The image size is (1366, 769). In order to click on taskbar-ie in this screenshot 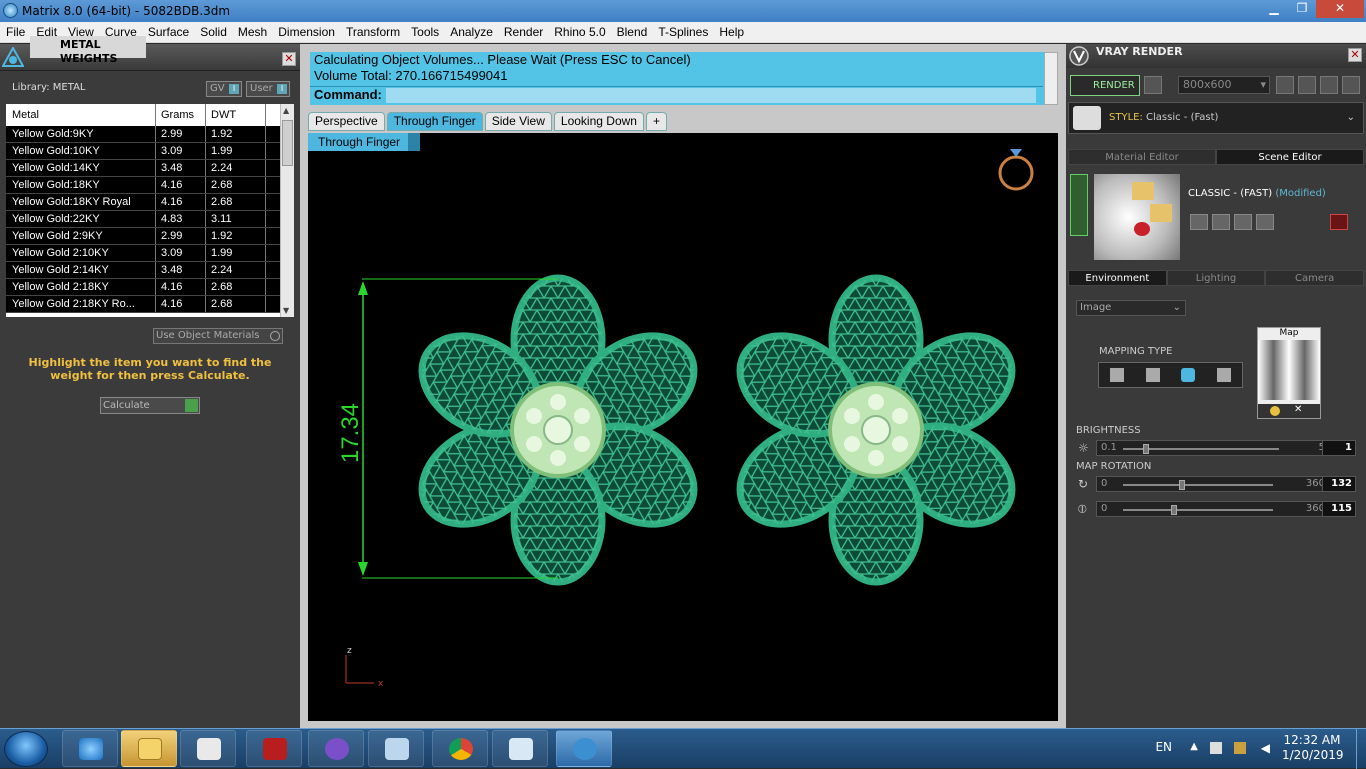, I will do `click(90, 748)`.